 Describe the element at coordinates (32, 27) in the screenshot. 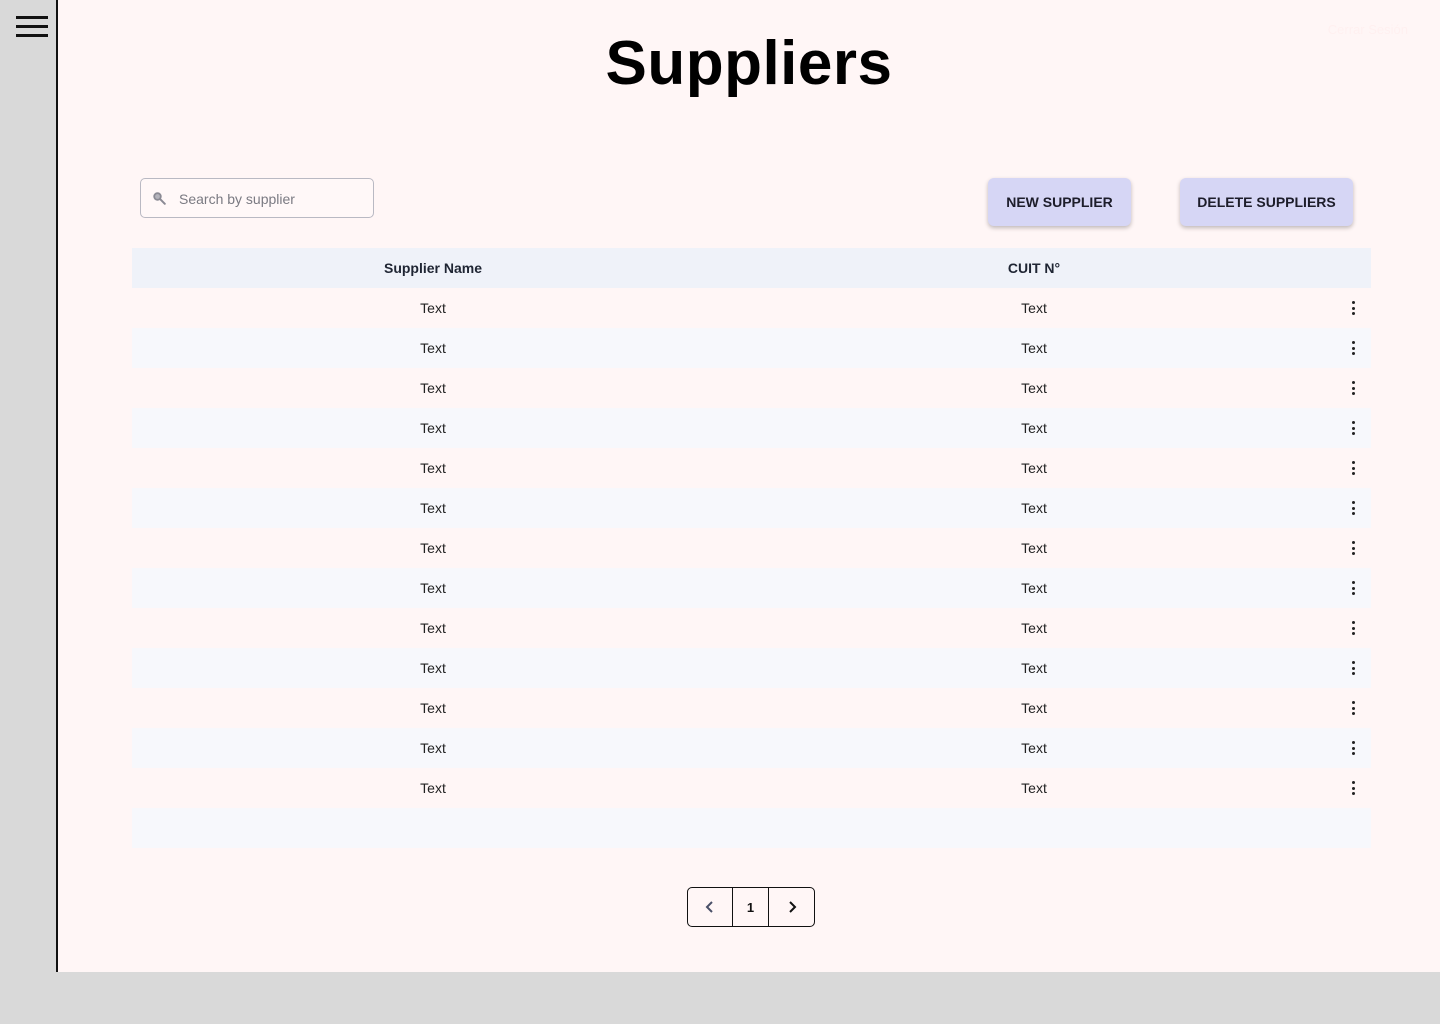

I see `hamburger-menu-icon` at that location.